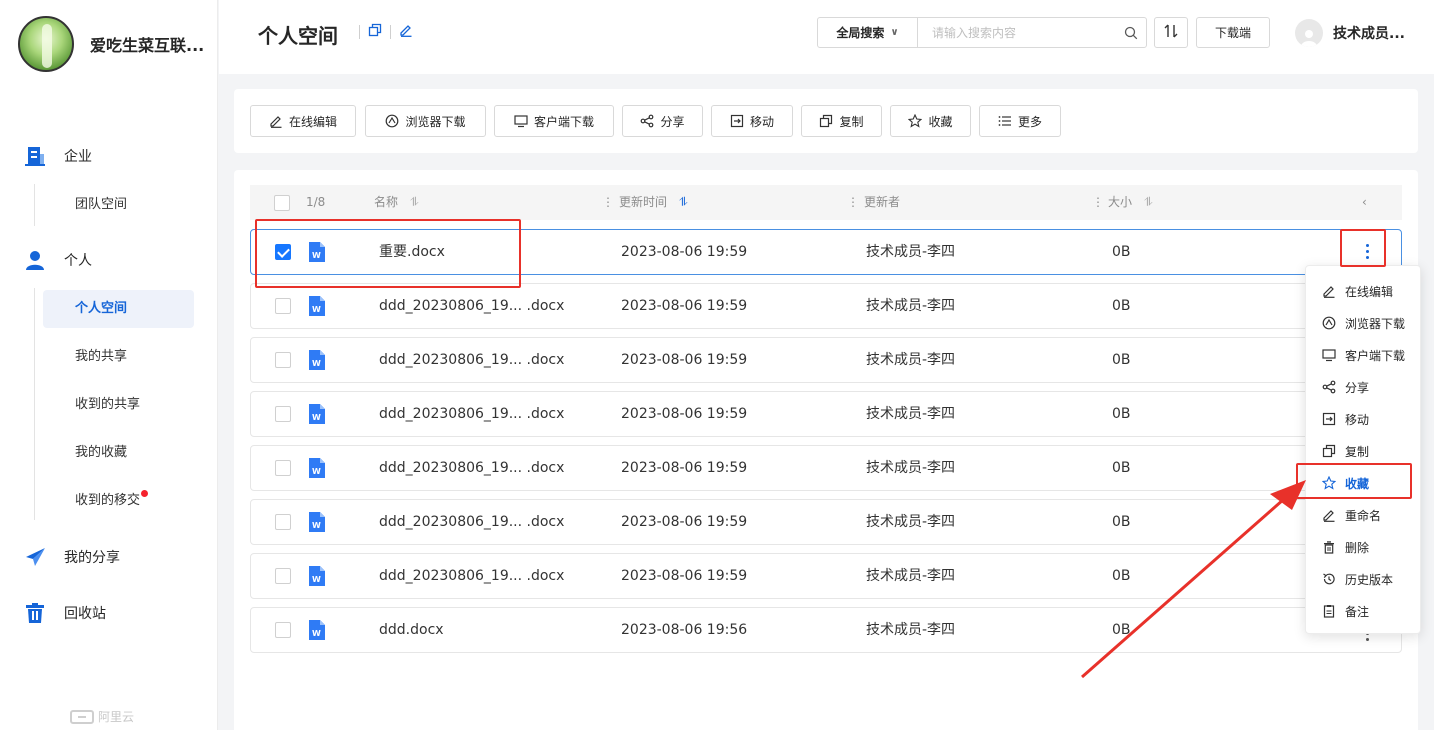 The height and width of the screenshot is (730, 1434). What do you see at coordinates (1363, 611) in the screenshot?
I see `menu-item-note: 备注` at bounding box center [1363, 611].